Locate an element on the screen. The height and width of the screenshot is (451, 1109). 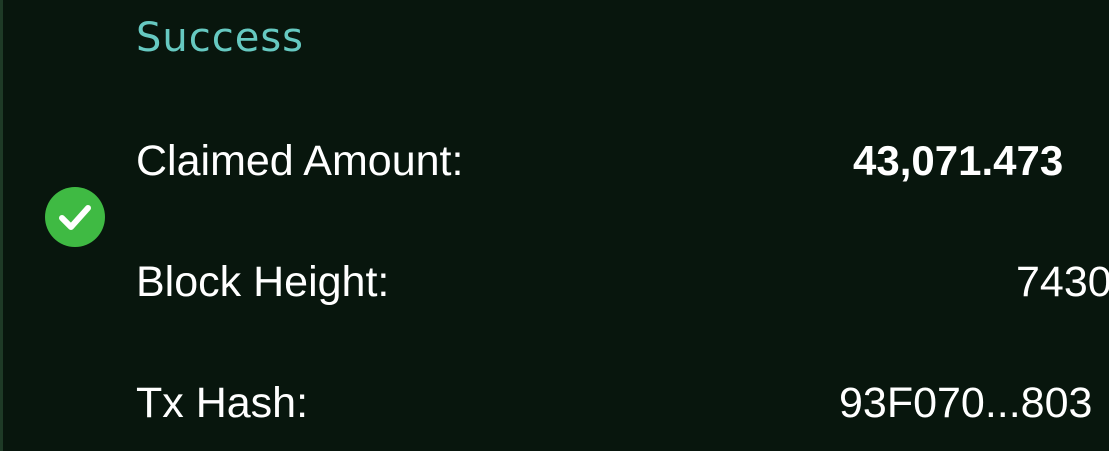
block-height-label: Block Height: is located at coordinates (263, 282).